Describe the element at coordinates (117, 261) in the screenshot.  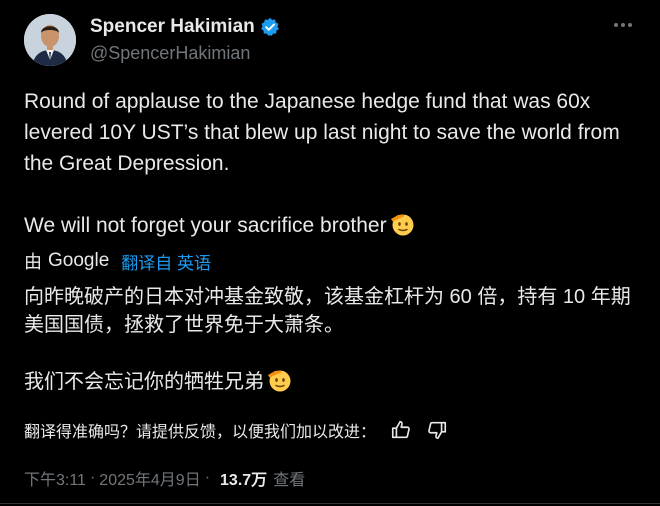
I see `translated-by: 由 Google 翻译自 英语` at that location.